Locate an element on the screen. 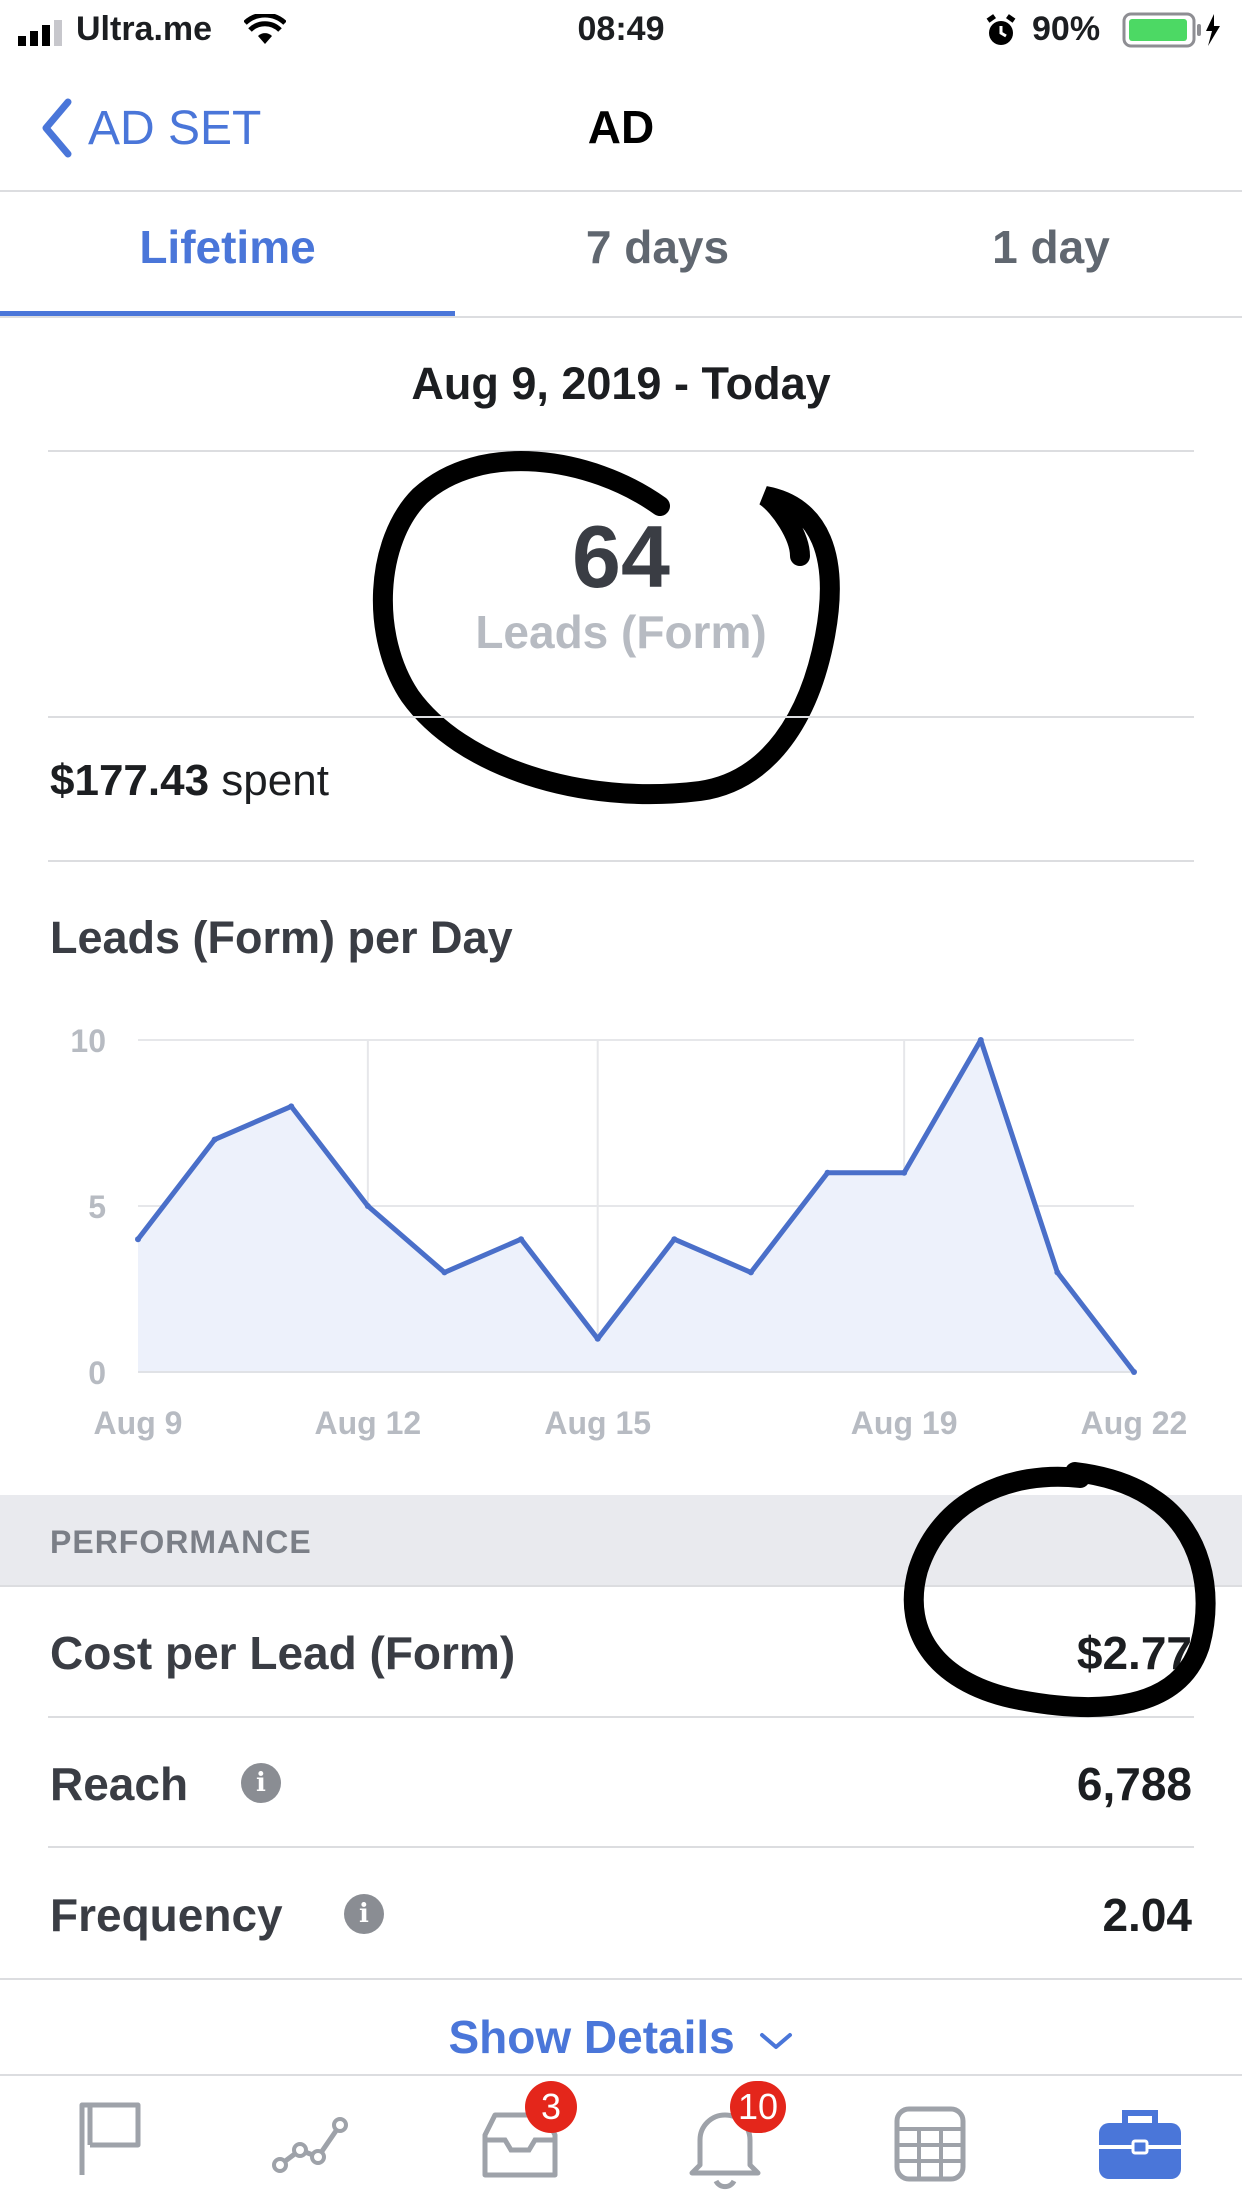 The height and width of the screenshot is (2208, 1242). y-tick-label: 5 is located at coordinates (97, 1207).